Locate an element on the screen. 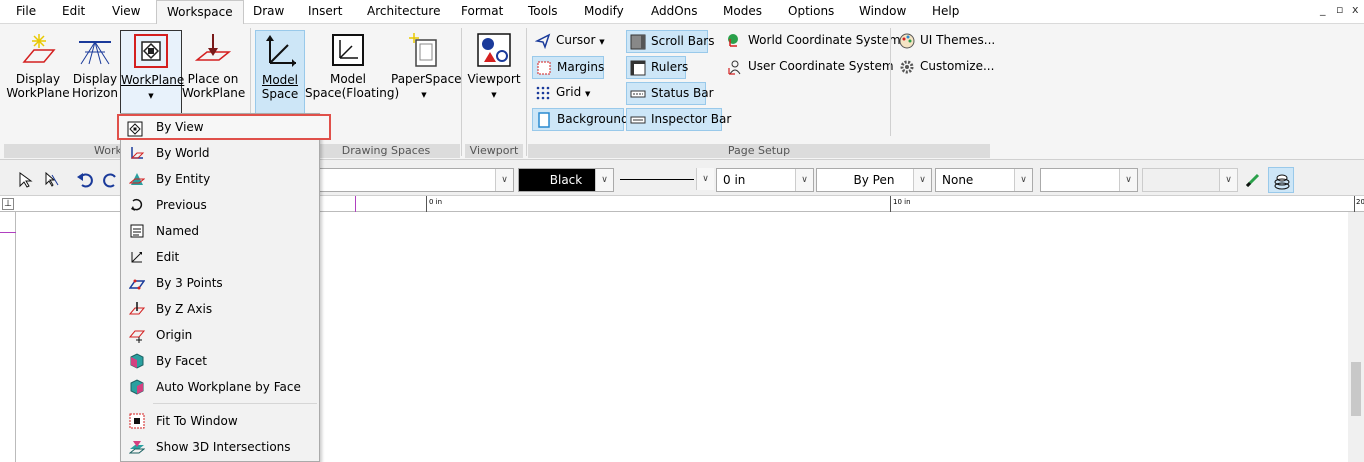 This screenshot has height=462, width=1364. layer-combo: ∨ is located at coordinates (416, 180).